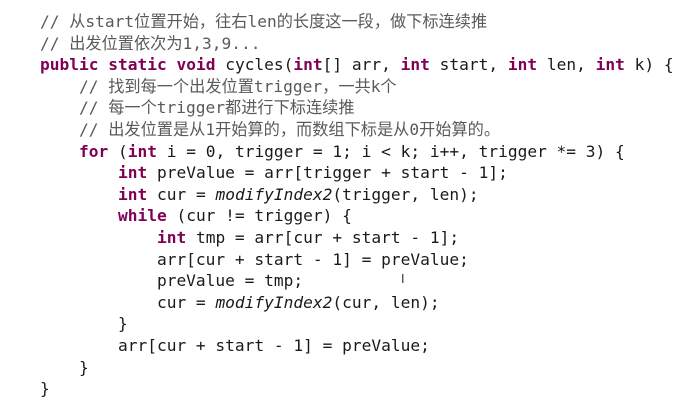 The height and width of the screenshot is (413, 695). I want to click on code-line: // 找到每一个出发位置trigger，一共k个, so click(357, 87).